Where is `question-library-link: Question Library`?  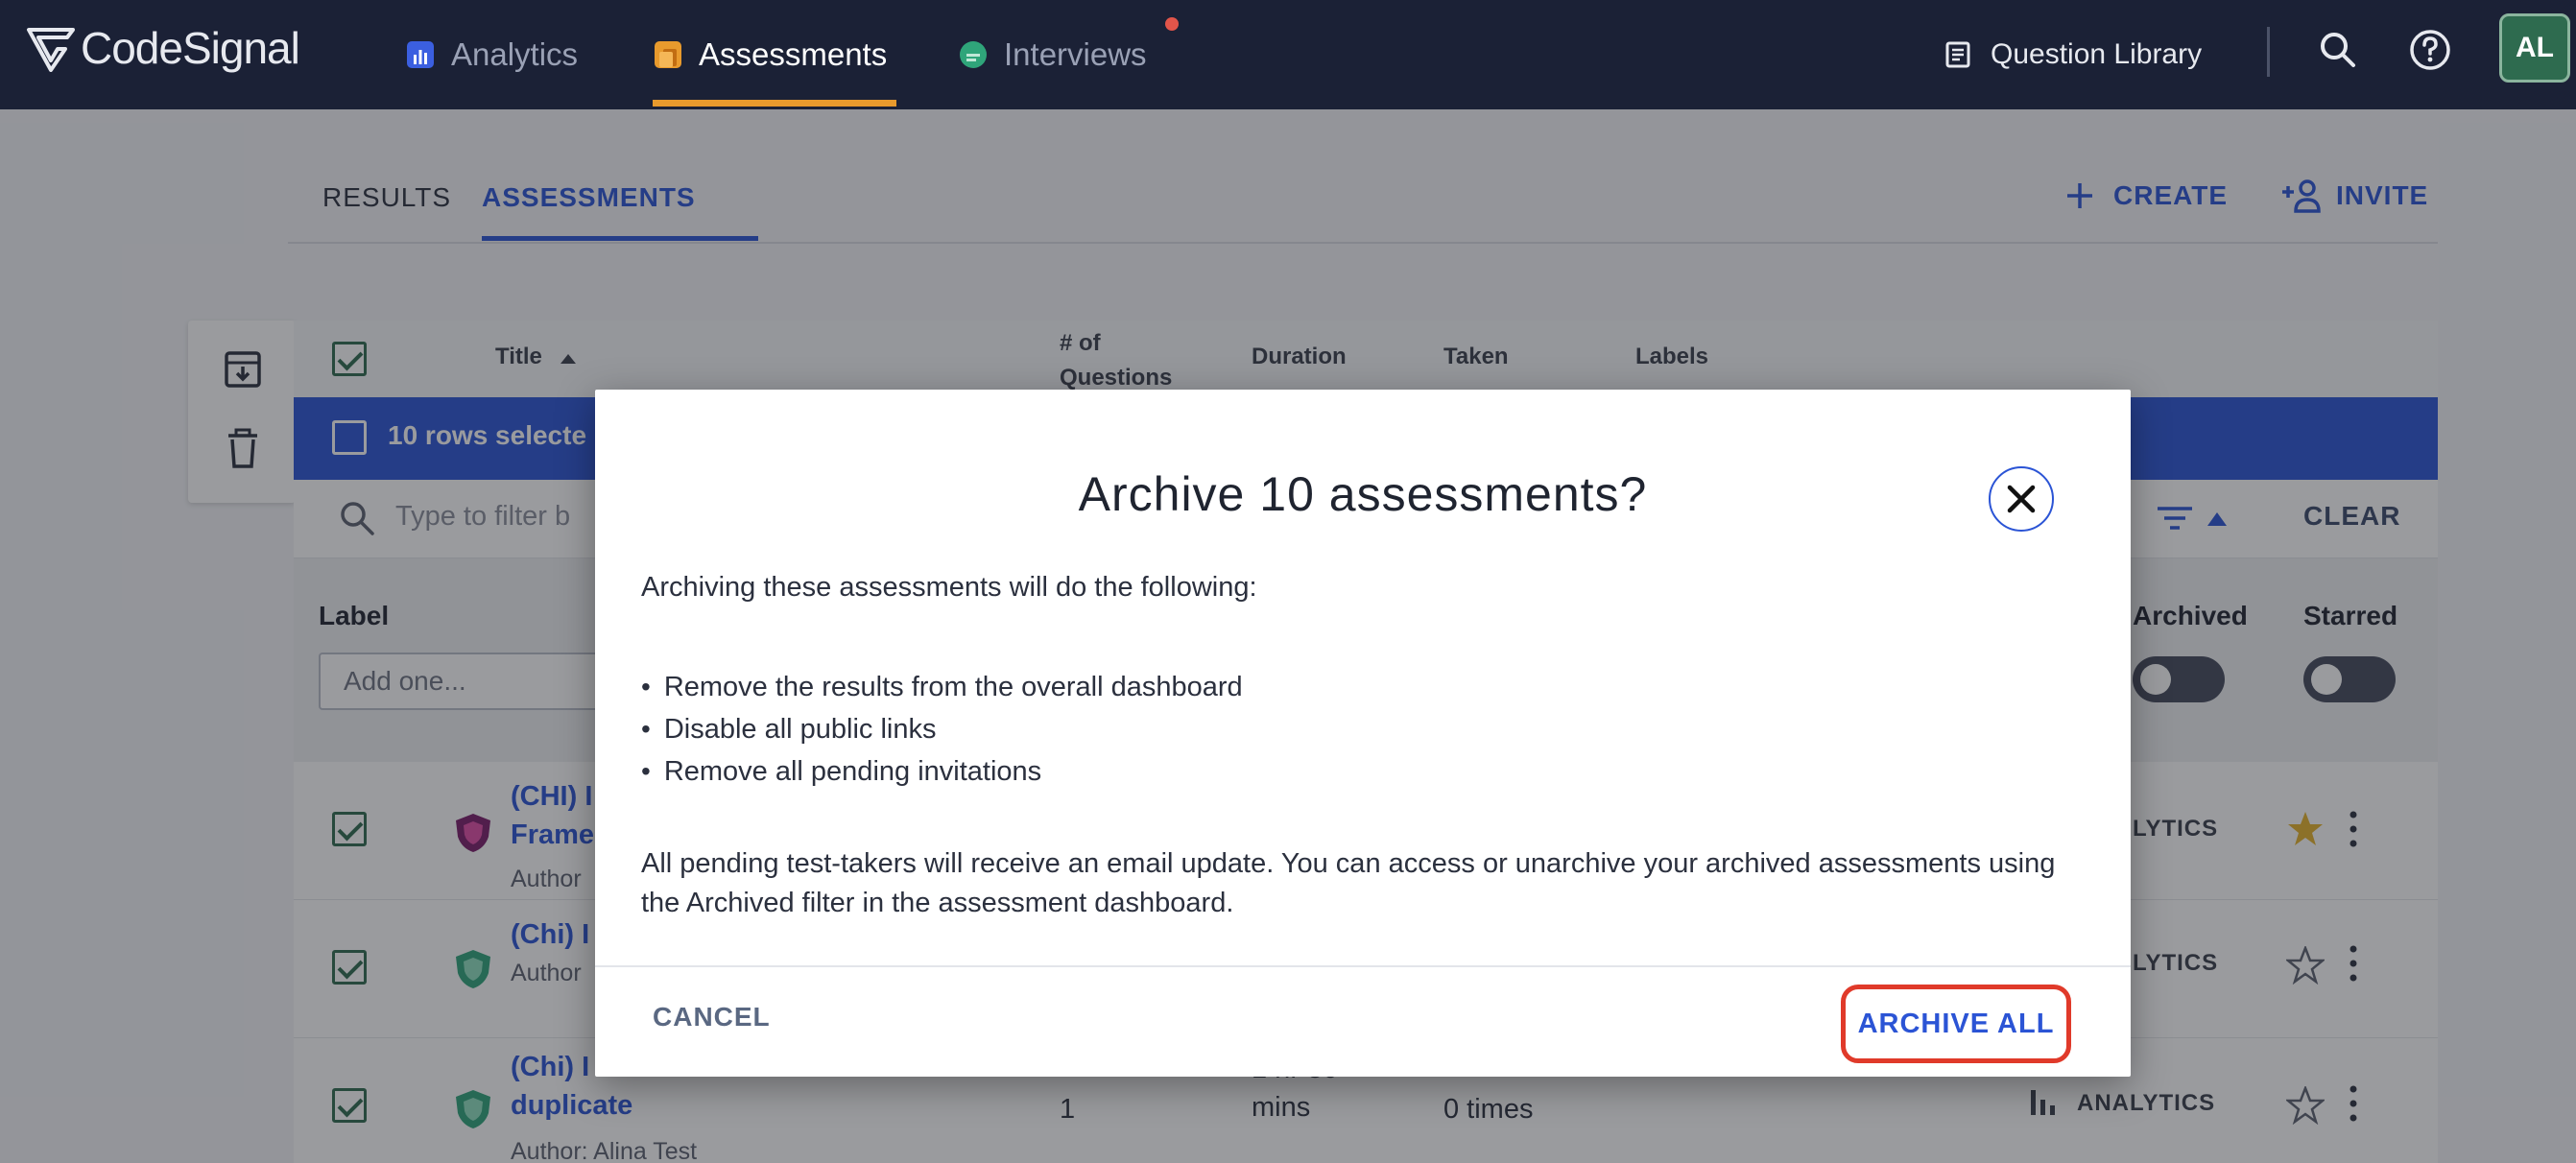 question-library-link: Question Library is located at coordinates (2073, 54).